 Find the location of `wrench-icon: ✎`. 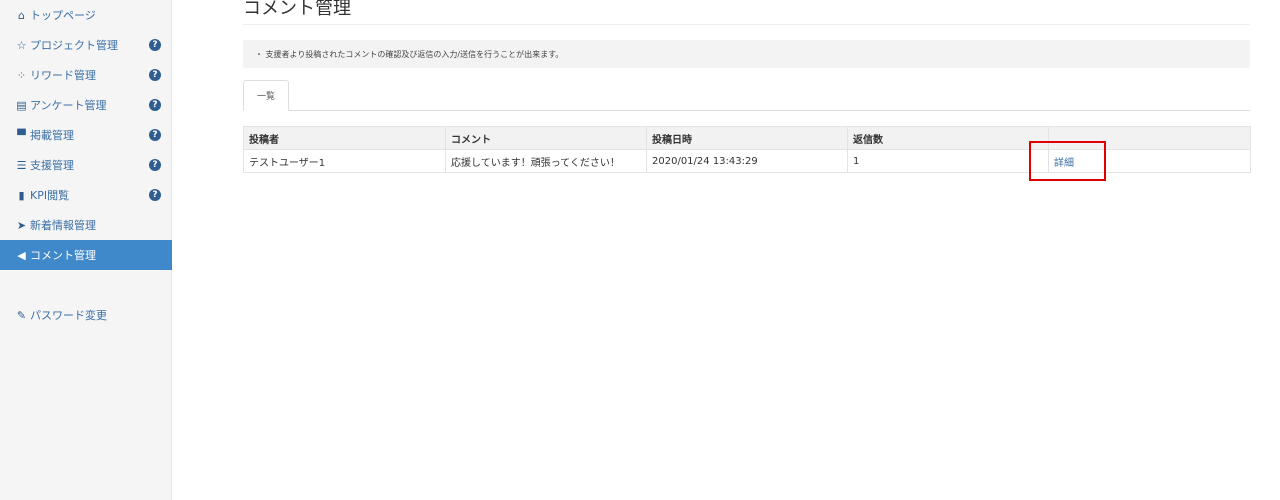

wrench-icon: ✎ is located at coordinates (21, 315).